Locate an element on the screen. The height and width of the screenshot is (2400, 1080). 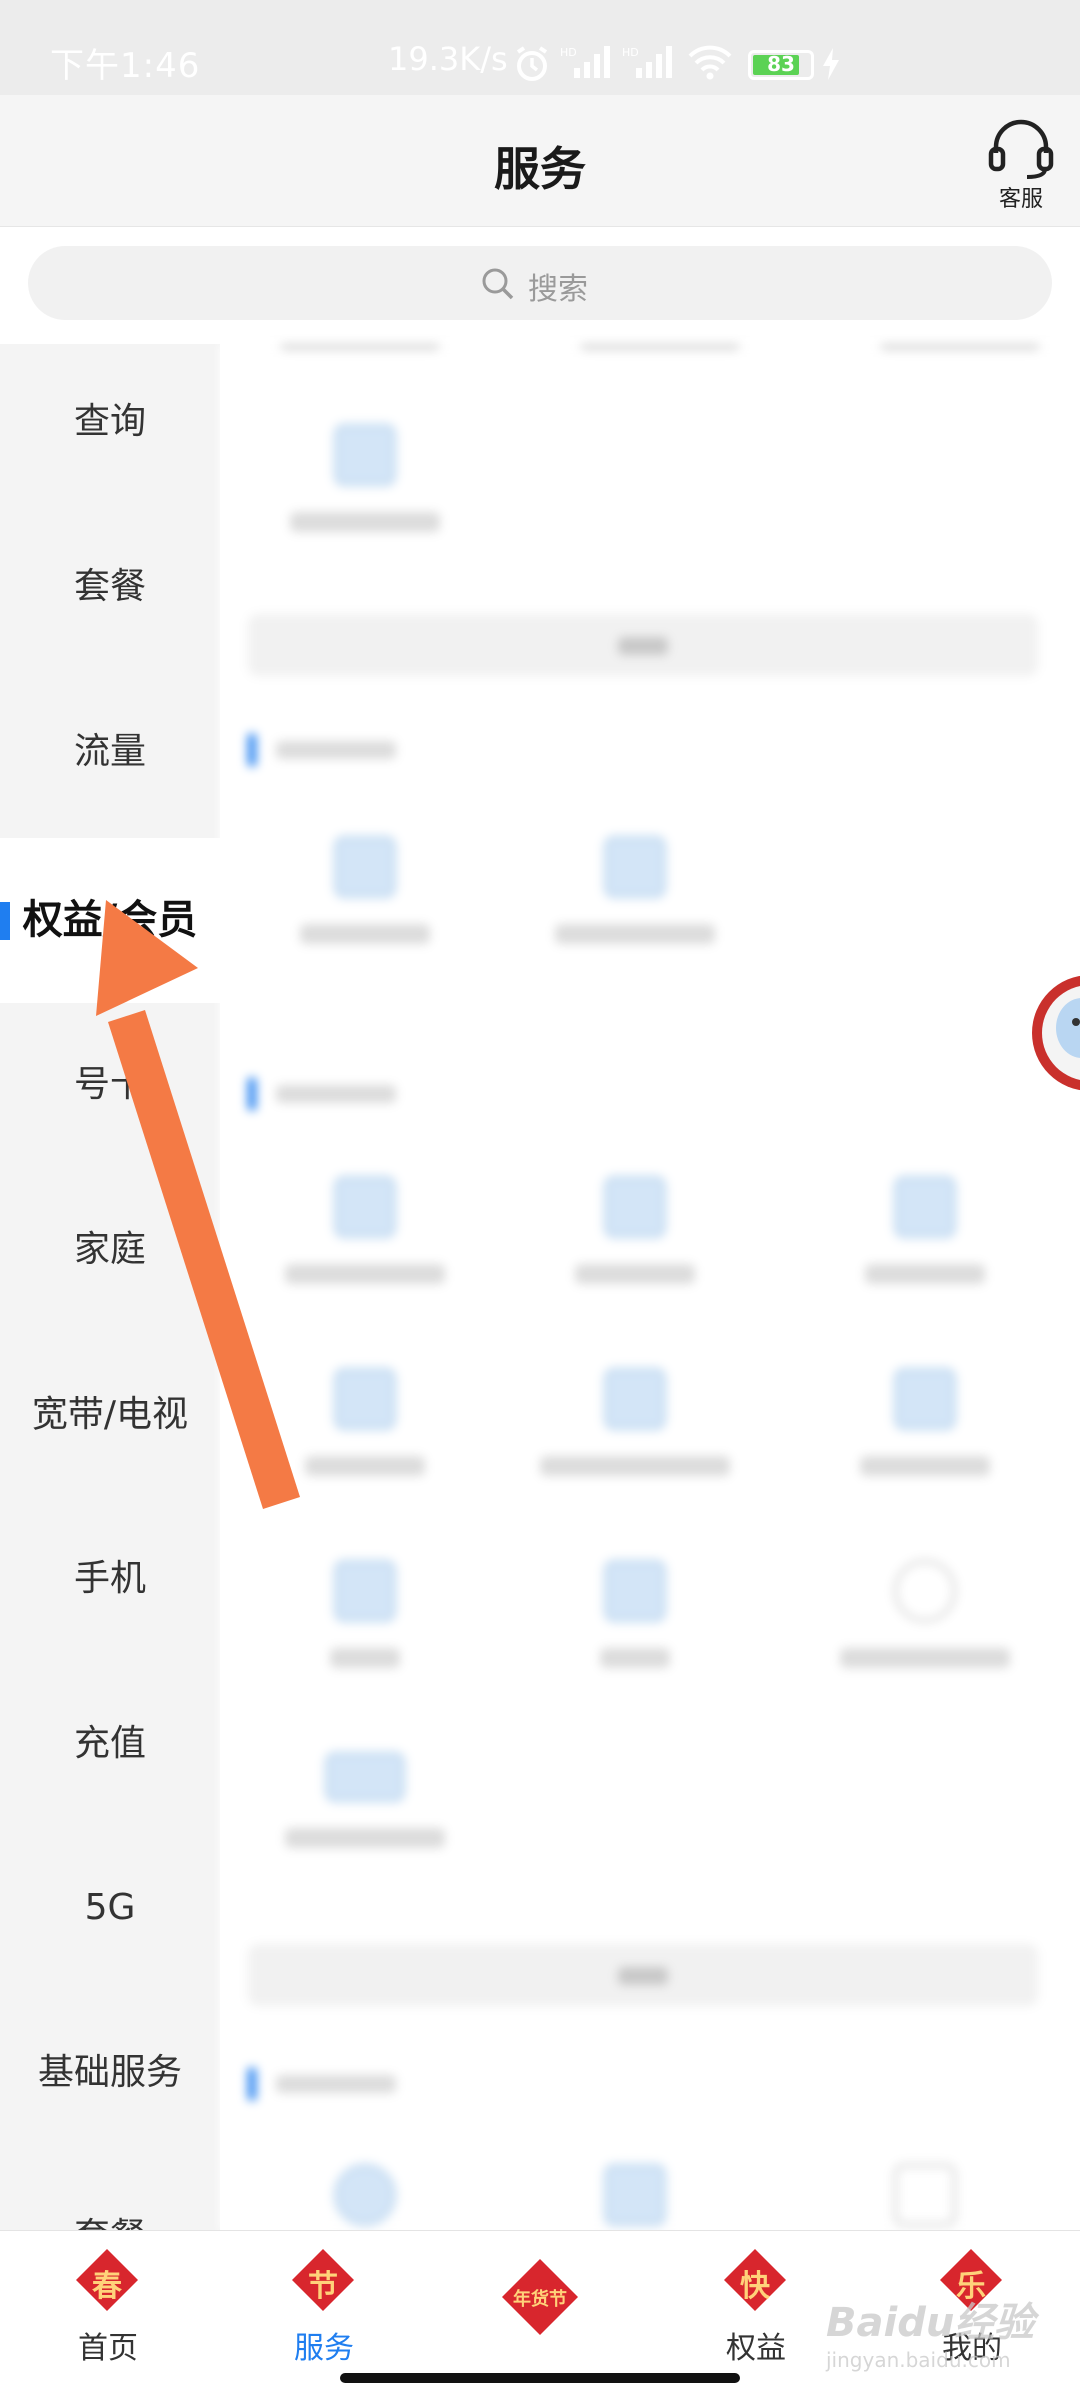
search-input: 搜索 is located at coordinates (540, 283).